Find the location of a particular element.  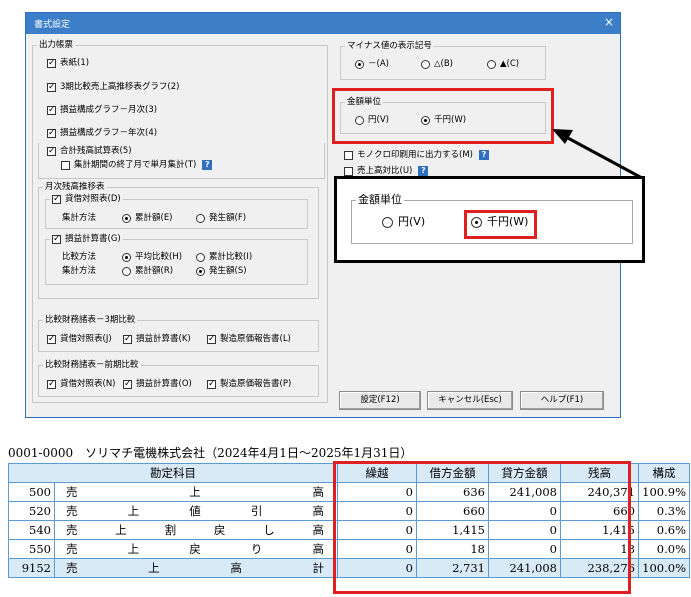

account-name-char: 引 is located at coordinates (256, 511).